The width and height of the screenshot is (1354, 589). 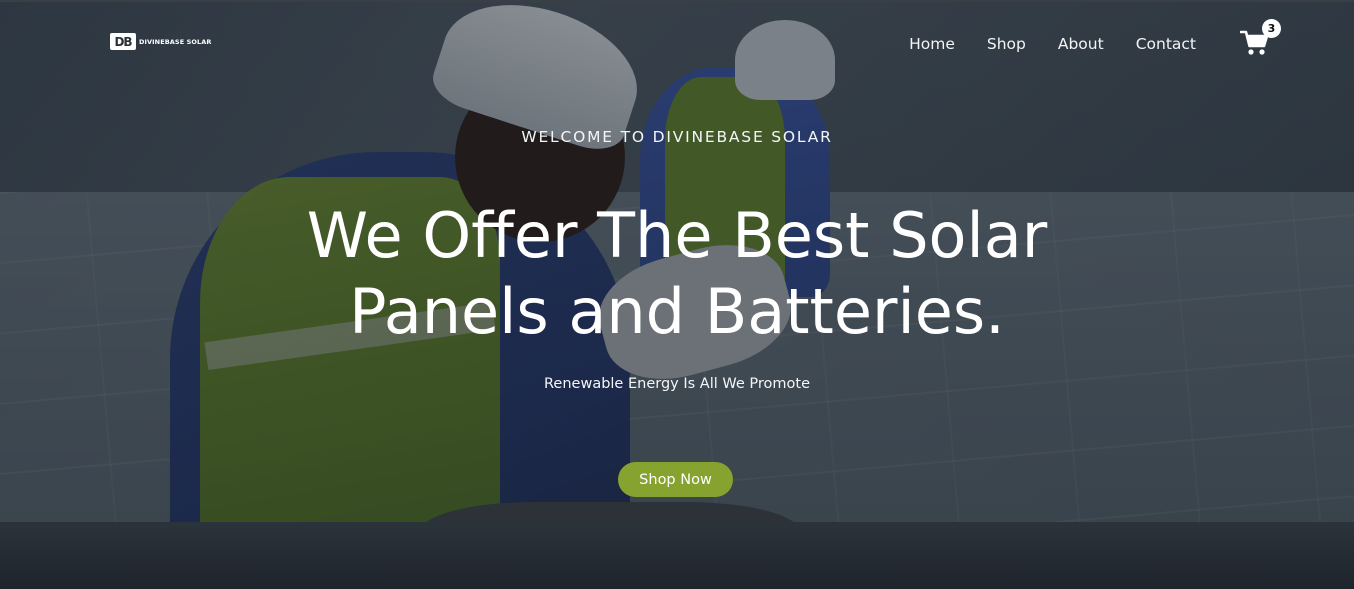 What do you see at coordinates (677, 311) in the screenshot?
I see `hero-headline-line-2: Panels and Batteries.` at bounding box center [677, 311].